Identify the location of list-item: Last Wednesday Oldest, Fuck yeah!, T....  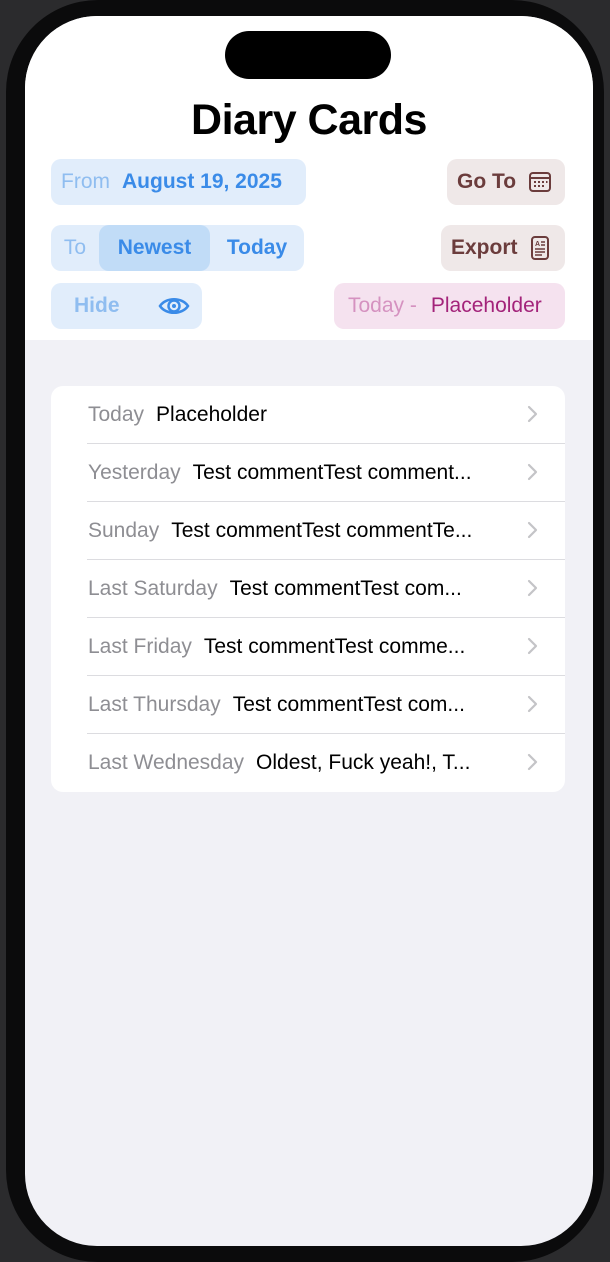
(308, 763).